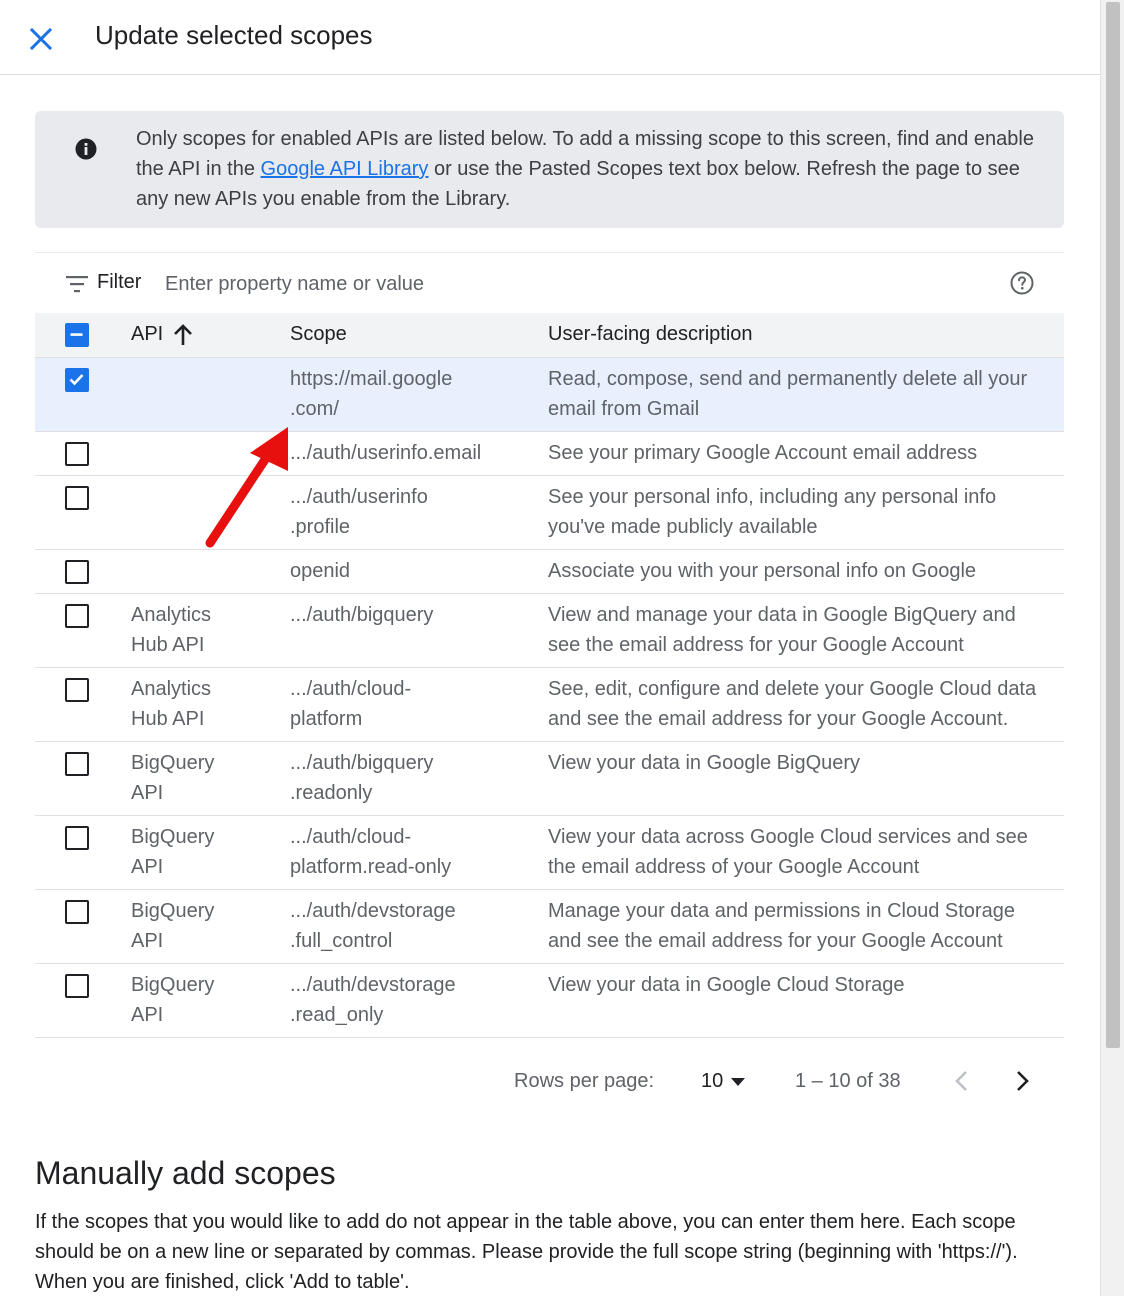 The height and width of the screenshot is (1296, 1124). Describe the element at coordinates (371, 851) in the screenshot. I see `row-scope: .../auth/cloud- platform.read-only` at that location.